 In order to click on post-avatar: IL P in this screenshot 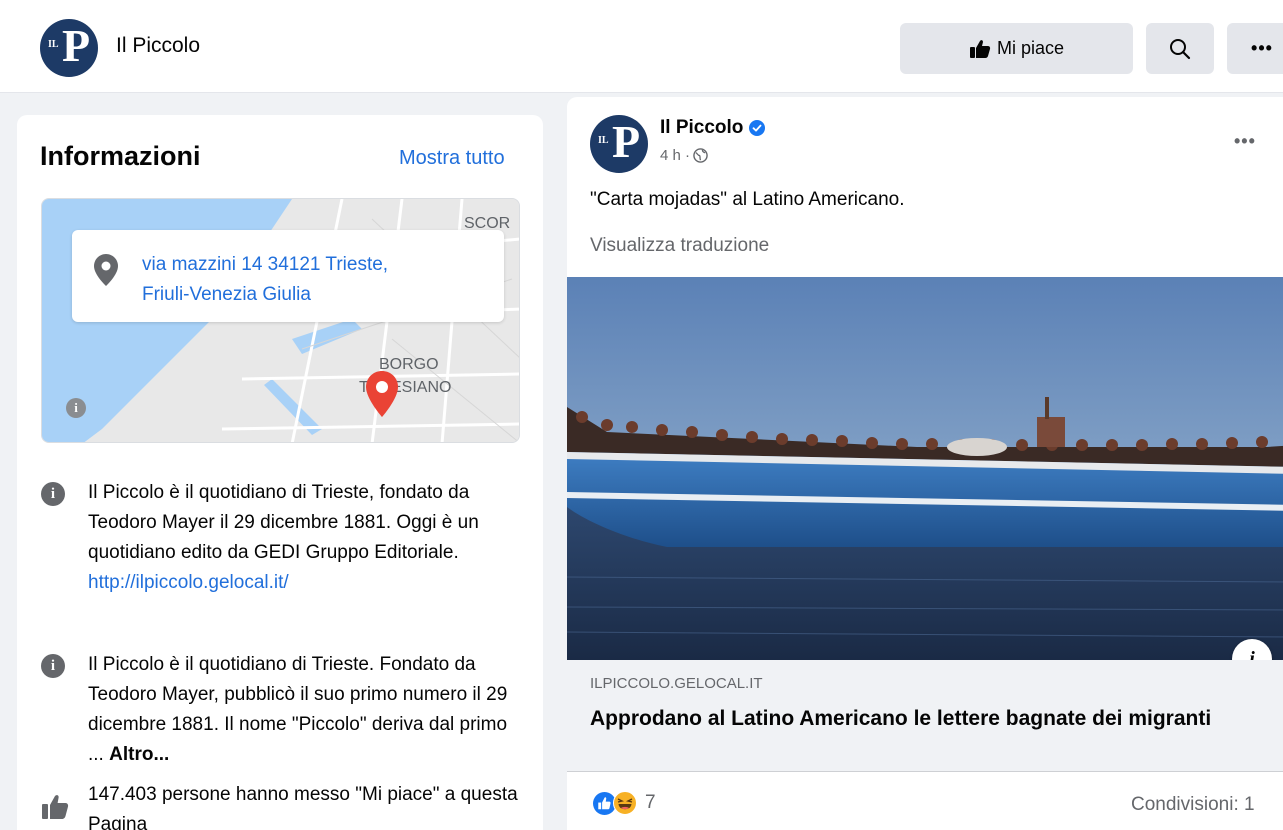, I will do `click(619, 144)`.